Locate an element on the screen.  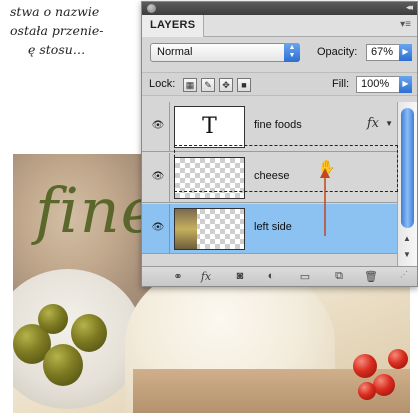
opacity-label: Opacity: is located at coordinates (337, 52).